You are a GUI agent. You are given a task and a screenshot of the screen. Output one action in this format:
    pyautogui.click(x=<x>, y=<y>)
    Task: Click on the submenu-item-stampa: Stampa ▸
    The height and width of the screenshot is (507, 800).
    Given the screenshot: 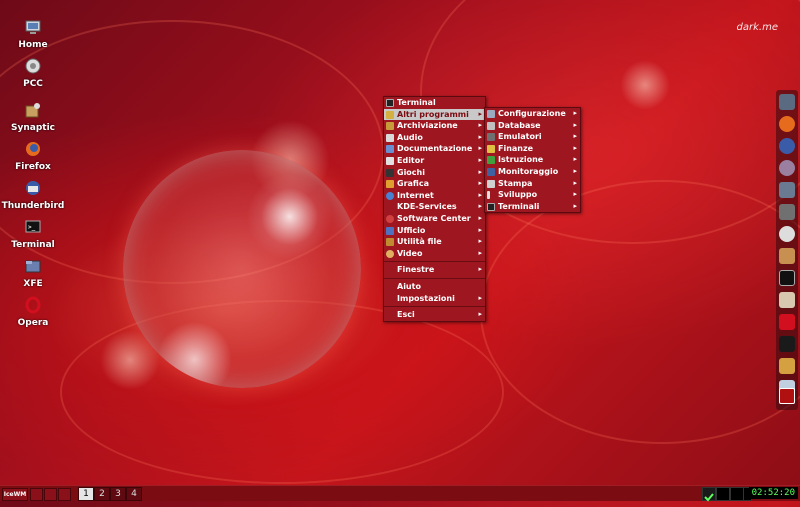 What is the action you would take?
    pyautogui.click(x=532, y=184)
    